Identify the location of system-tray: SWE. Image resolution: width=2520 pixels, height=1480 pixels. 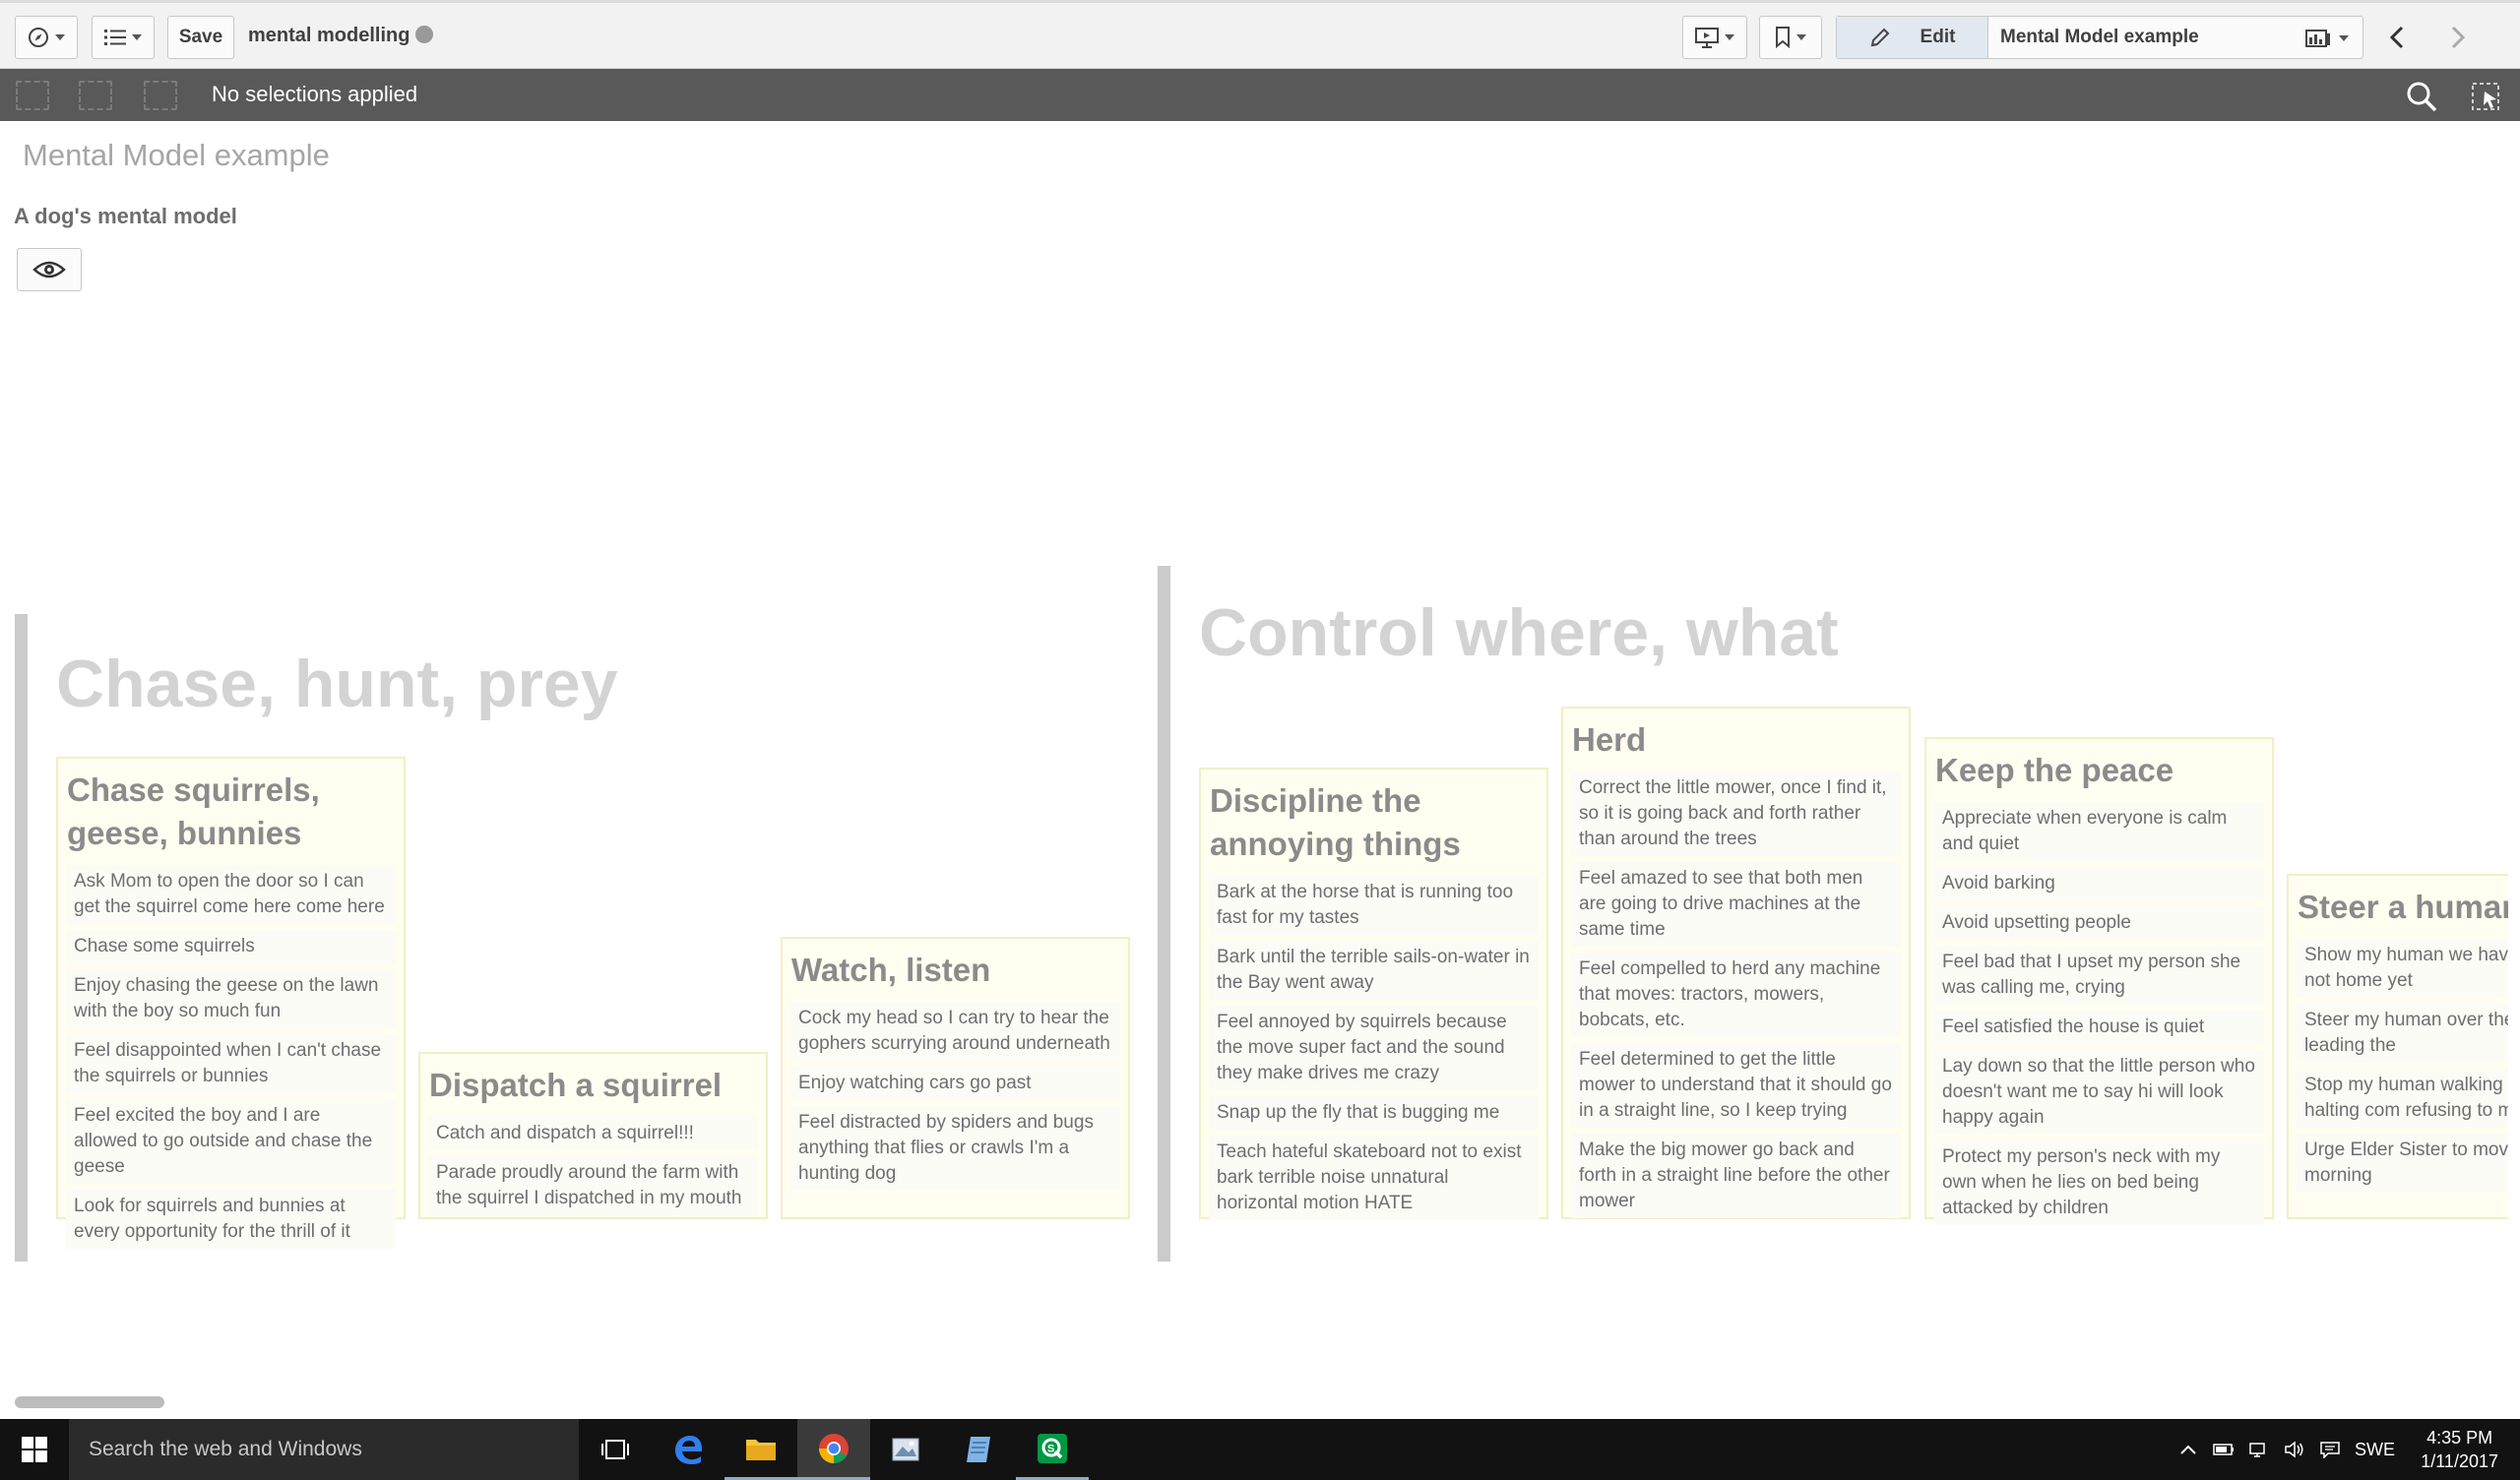
(2287, 1450).